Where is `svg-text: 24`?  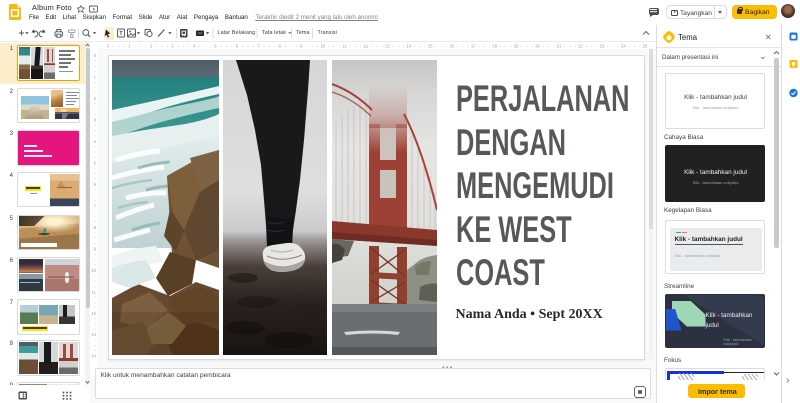
svg-text: 24 is located at coordinates (623, 46).